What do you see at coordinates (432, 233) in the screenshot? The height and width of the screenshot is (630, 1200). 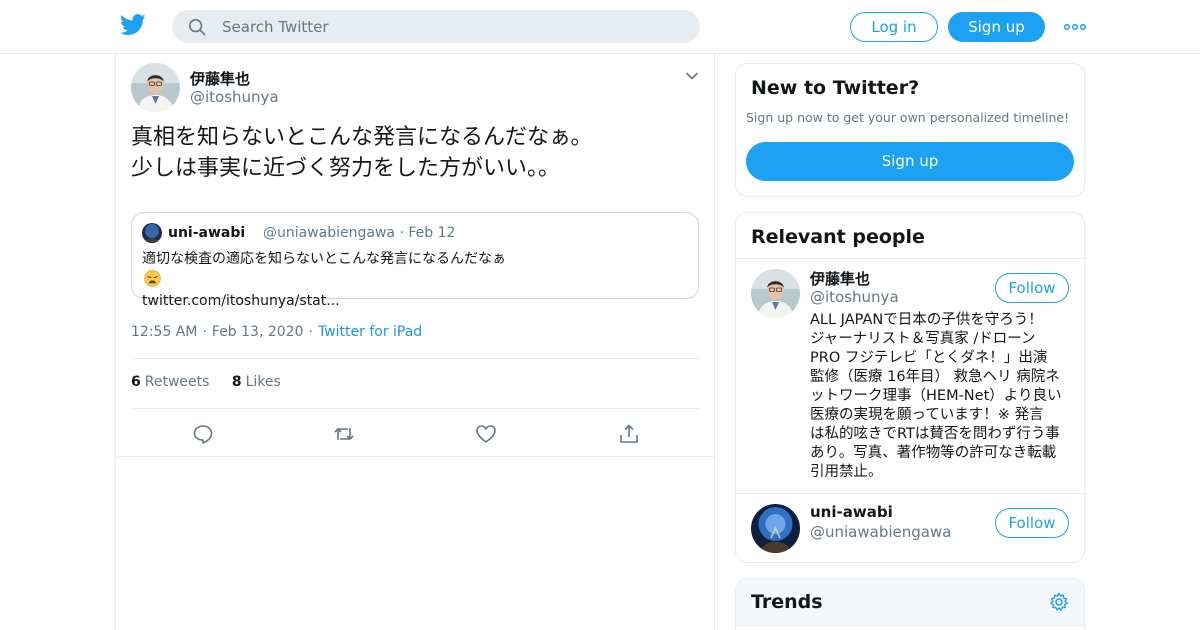 I see `quoted-date: Feb 12` at bounding box center [432, 233].